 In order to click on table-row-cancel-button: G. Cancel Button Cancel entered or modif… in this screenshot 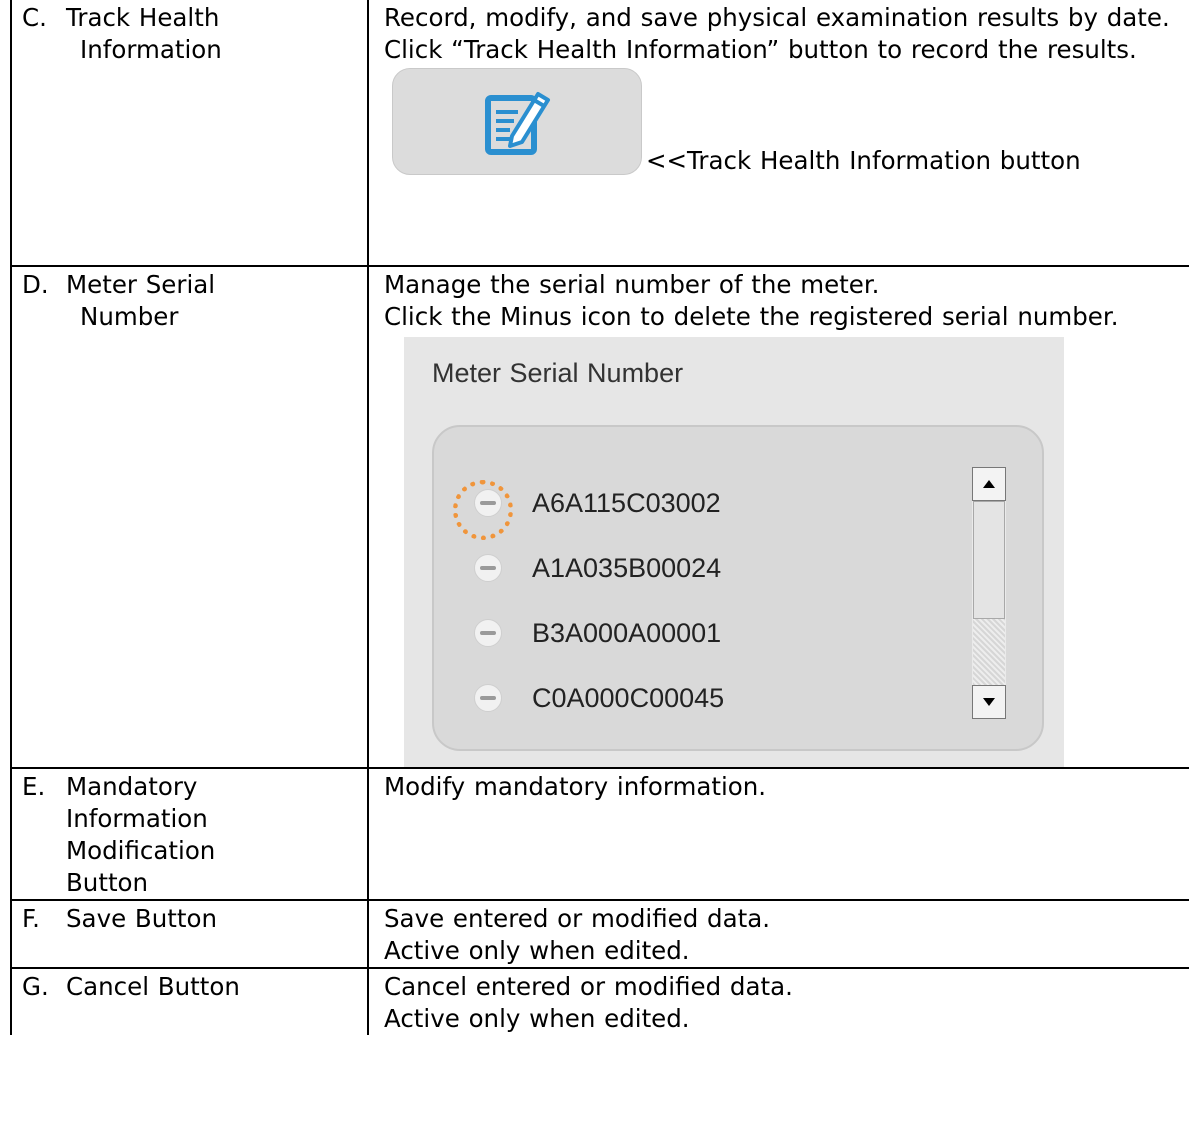, I will do `click(599, 1001)`.